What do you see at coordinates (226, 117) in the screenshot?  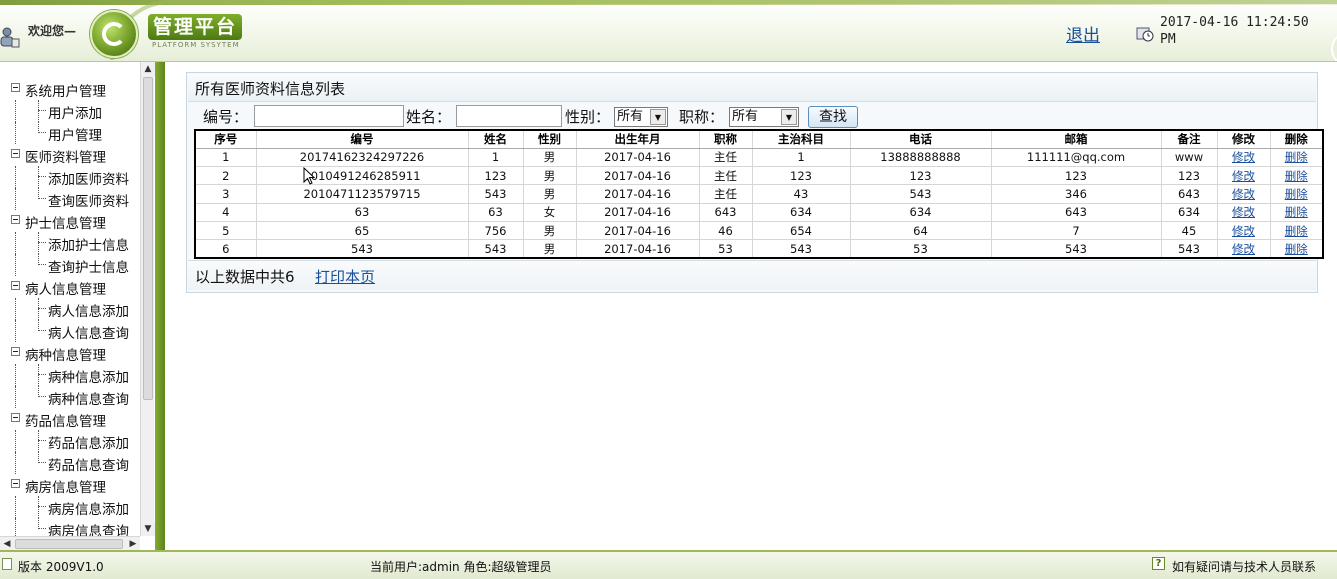 I see `id-label: 编号：` at bounding box center [226, 117].